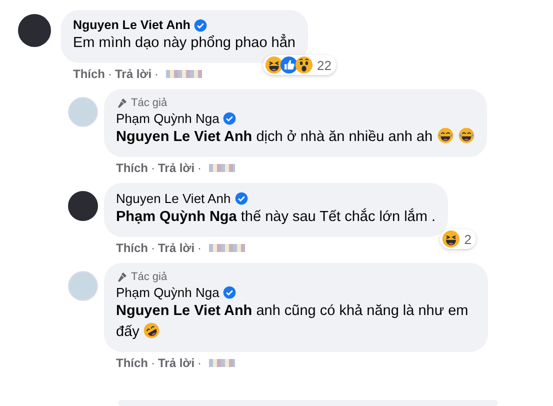 The image size is (553, 406). I want to click on reaction-summary: 22, so click(299, 65).